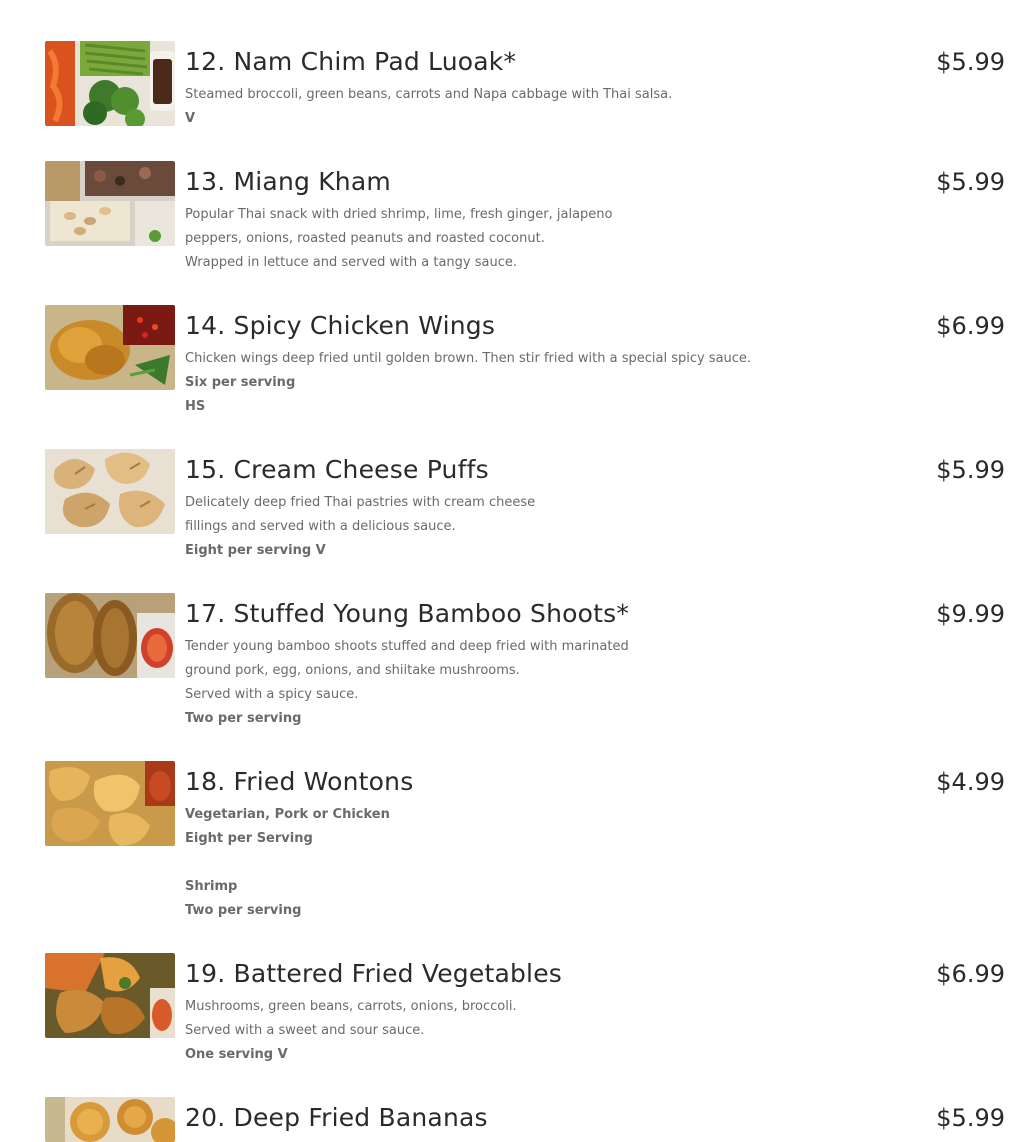 Image resolution: width=1030 pixels, height=1142 pixels. I want to click on fried-wontons-image, so click(110, 803).